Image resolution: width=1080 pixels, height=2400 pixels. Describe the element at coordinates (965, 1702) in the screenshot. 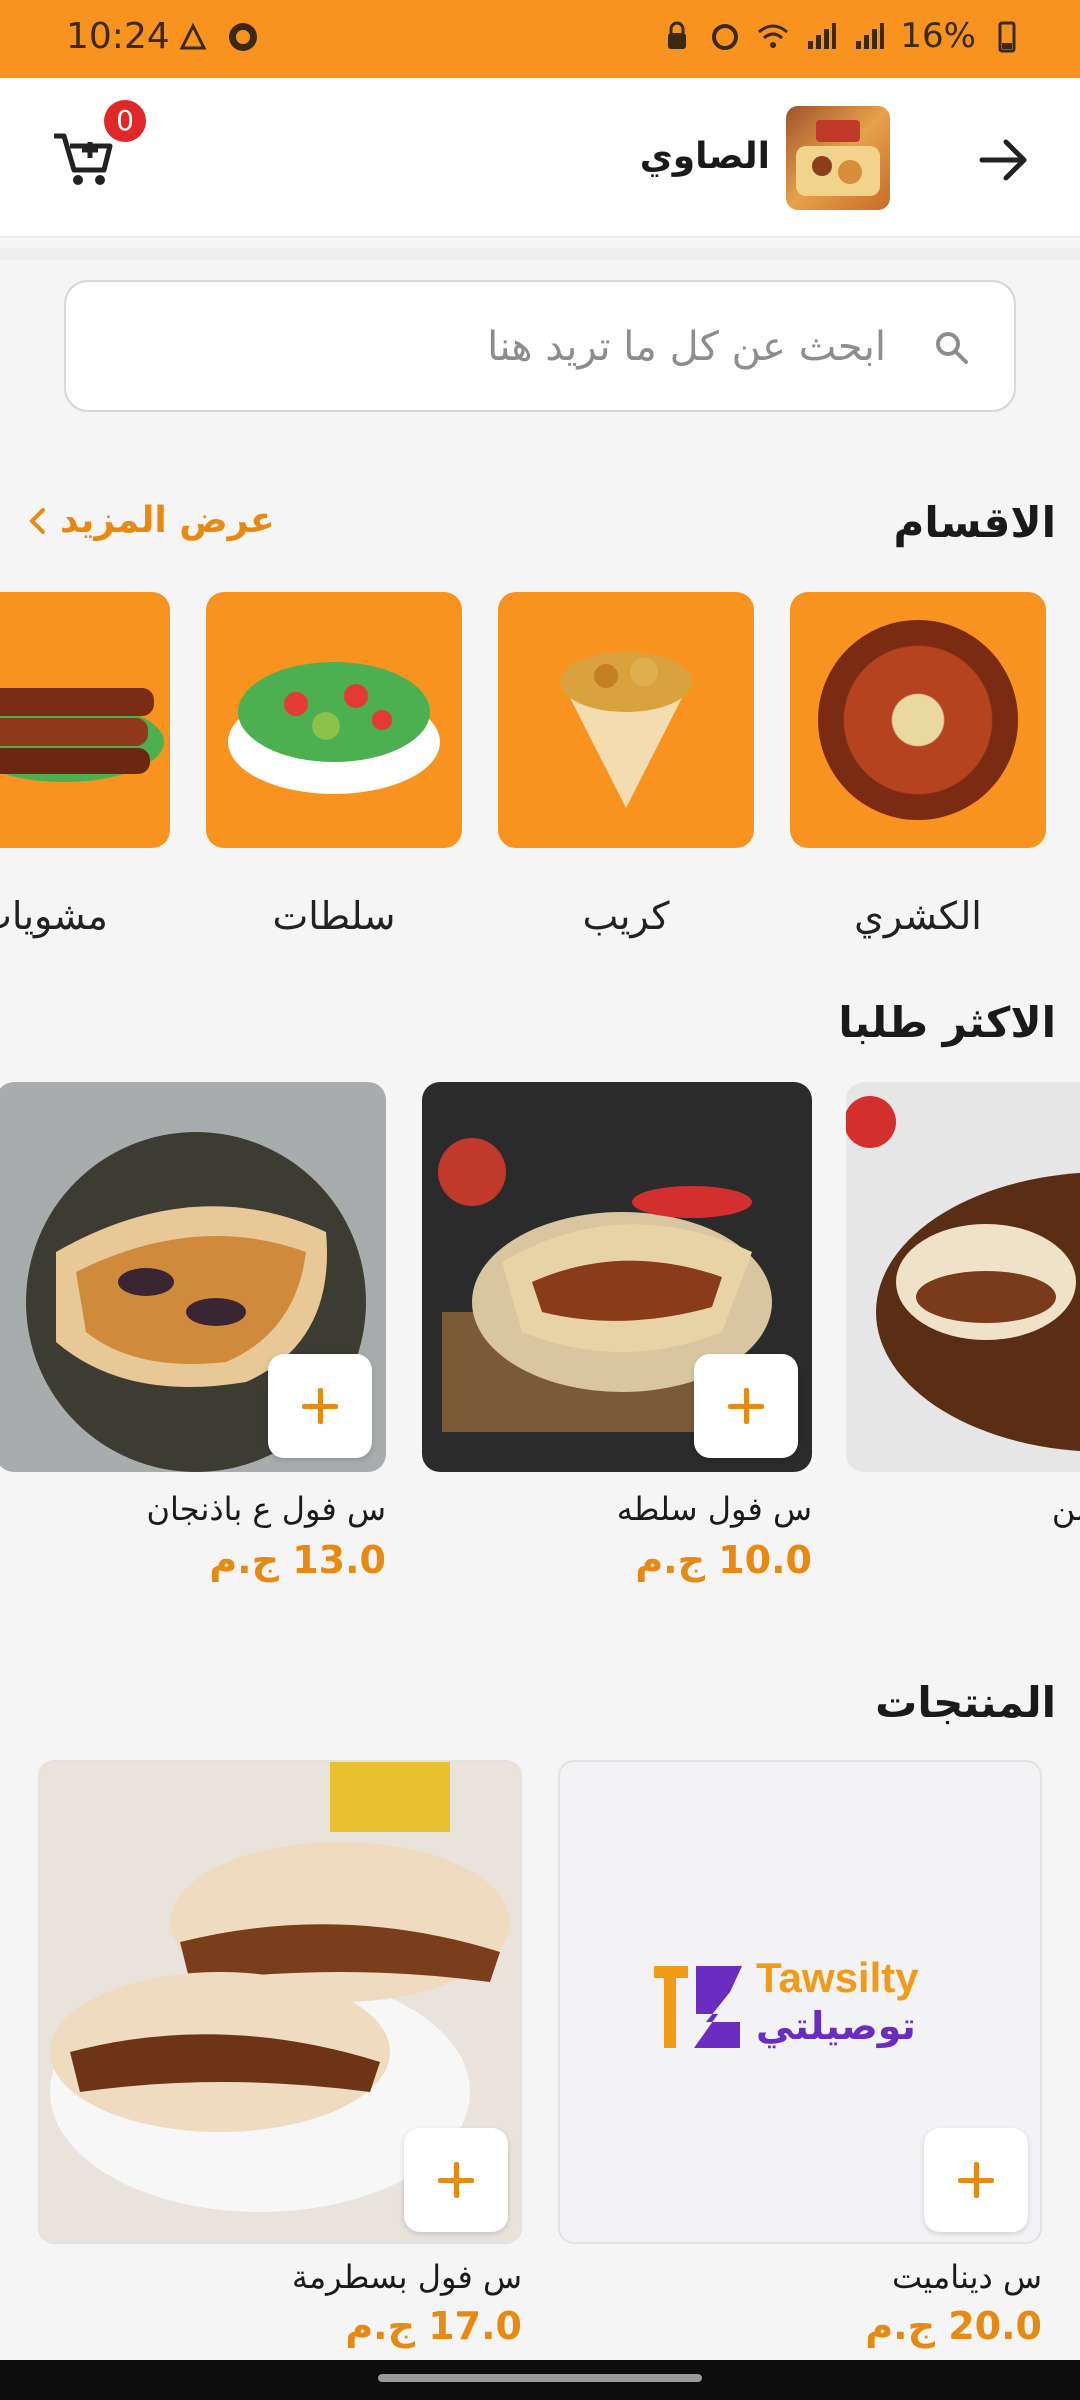

I see `products-title: المنتجات` at that location.